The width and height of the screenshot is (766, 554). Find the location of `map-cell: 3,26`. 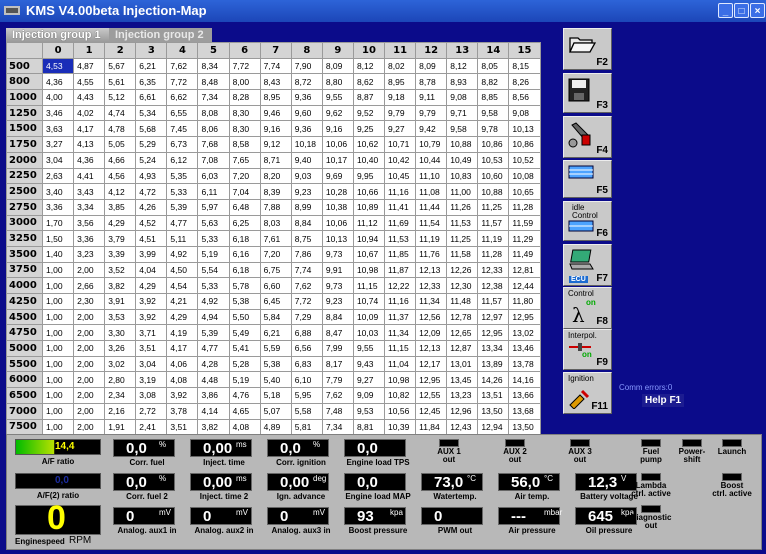

map-cell: 3,26 is located at coordinates (120, 348).